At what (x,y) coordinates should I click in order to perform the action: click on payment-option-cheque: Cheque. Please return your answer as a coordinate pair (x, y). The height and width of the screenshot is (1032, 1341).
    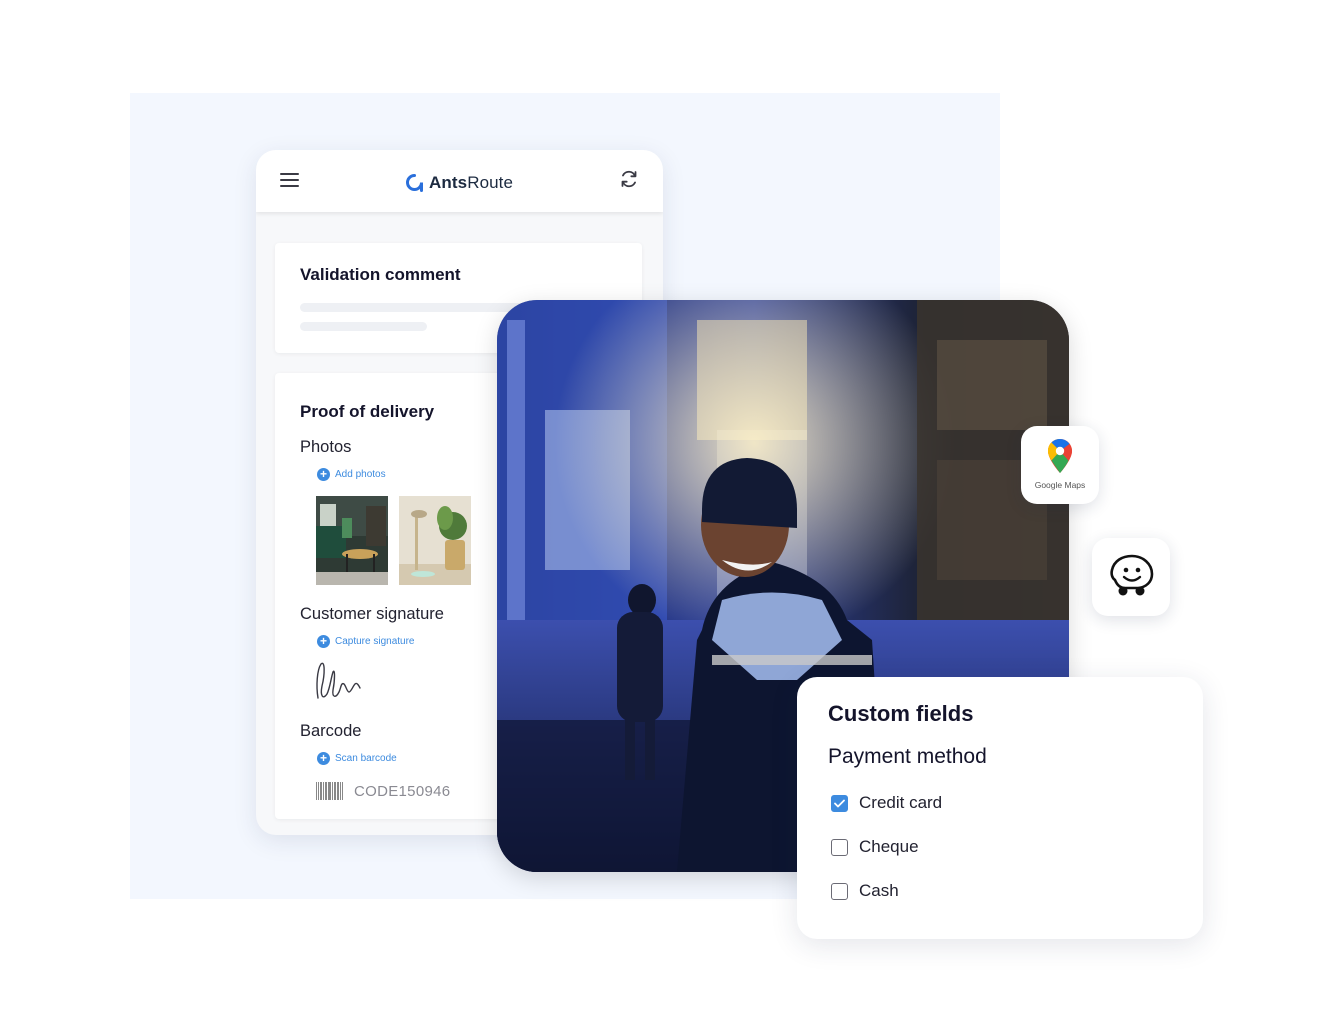
    Looking at the image, I should click on (875, 847).